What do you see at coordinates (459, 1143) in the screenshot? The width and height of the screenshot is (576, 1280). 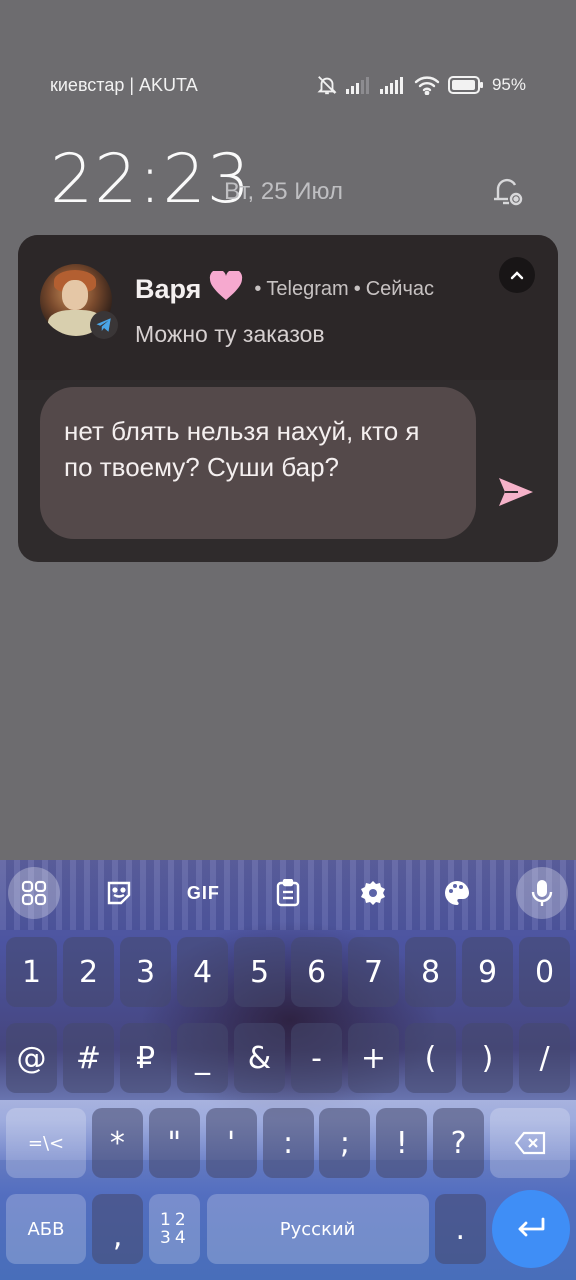 I see `key-question: ?` at bounding box center [459, 1143].